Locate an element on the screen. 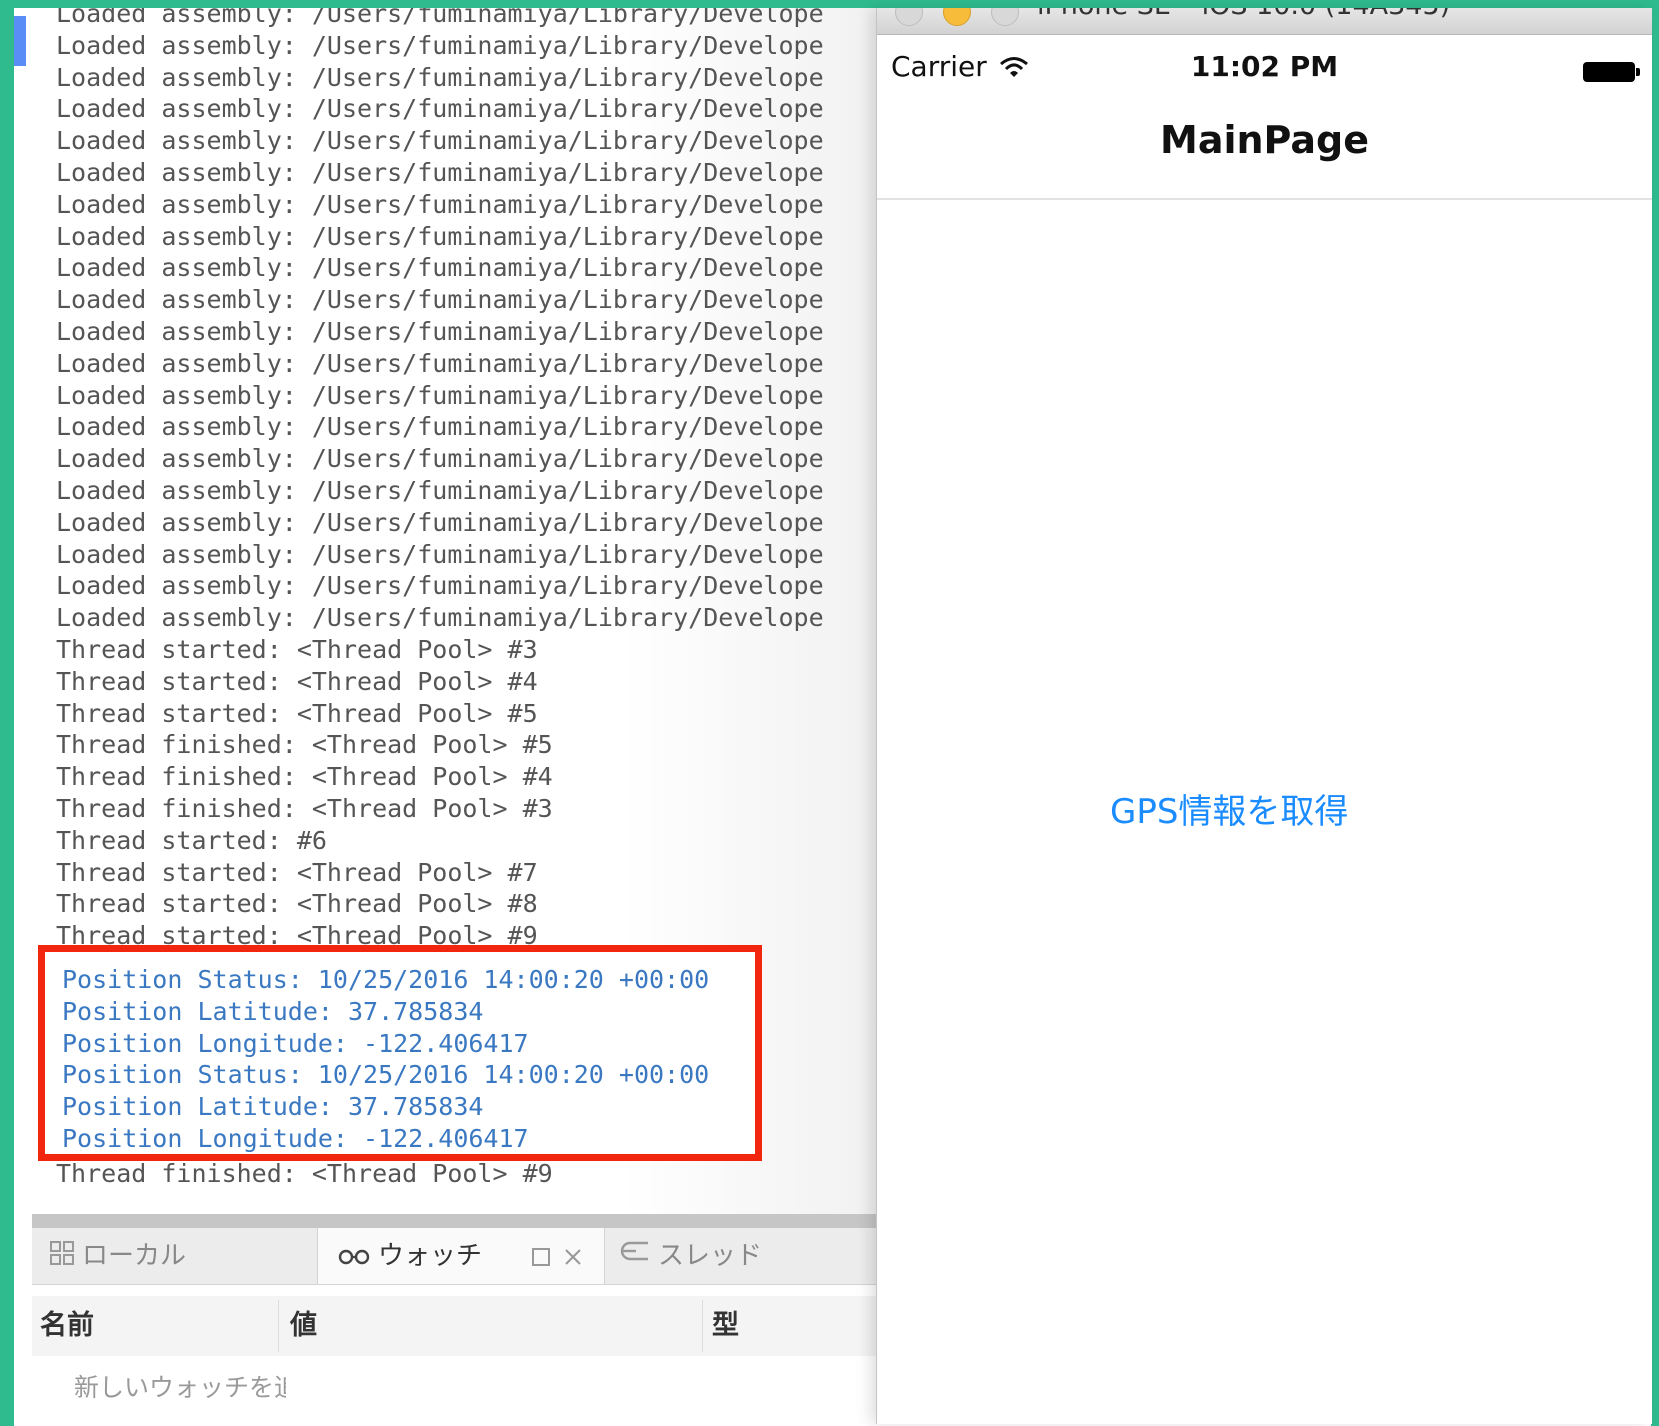  watch-add-row: 新しいウォッチを追加 is located at coordinates (454, 1391).